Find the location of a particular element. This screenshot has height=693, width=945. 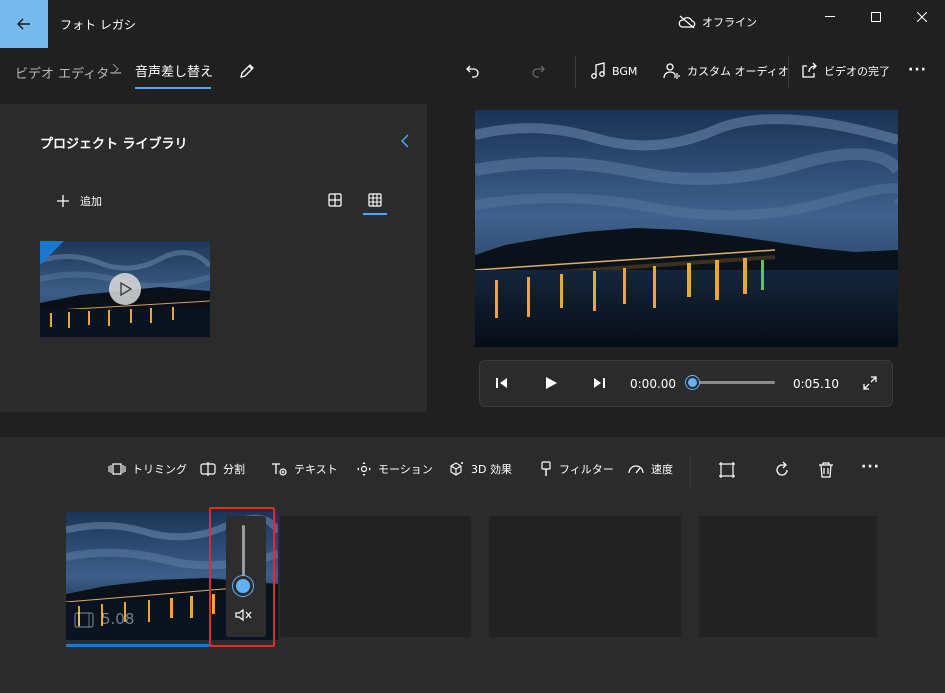

text-icon is located at coordinates (279, 469).